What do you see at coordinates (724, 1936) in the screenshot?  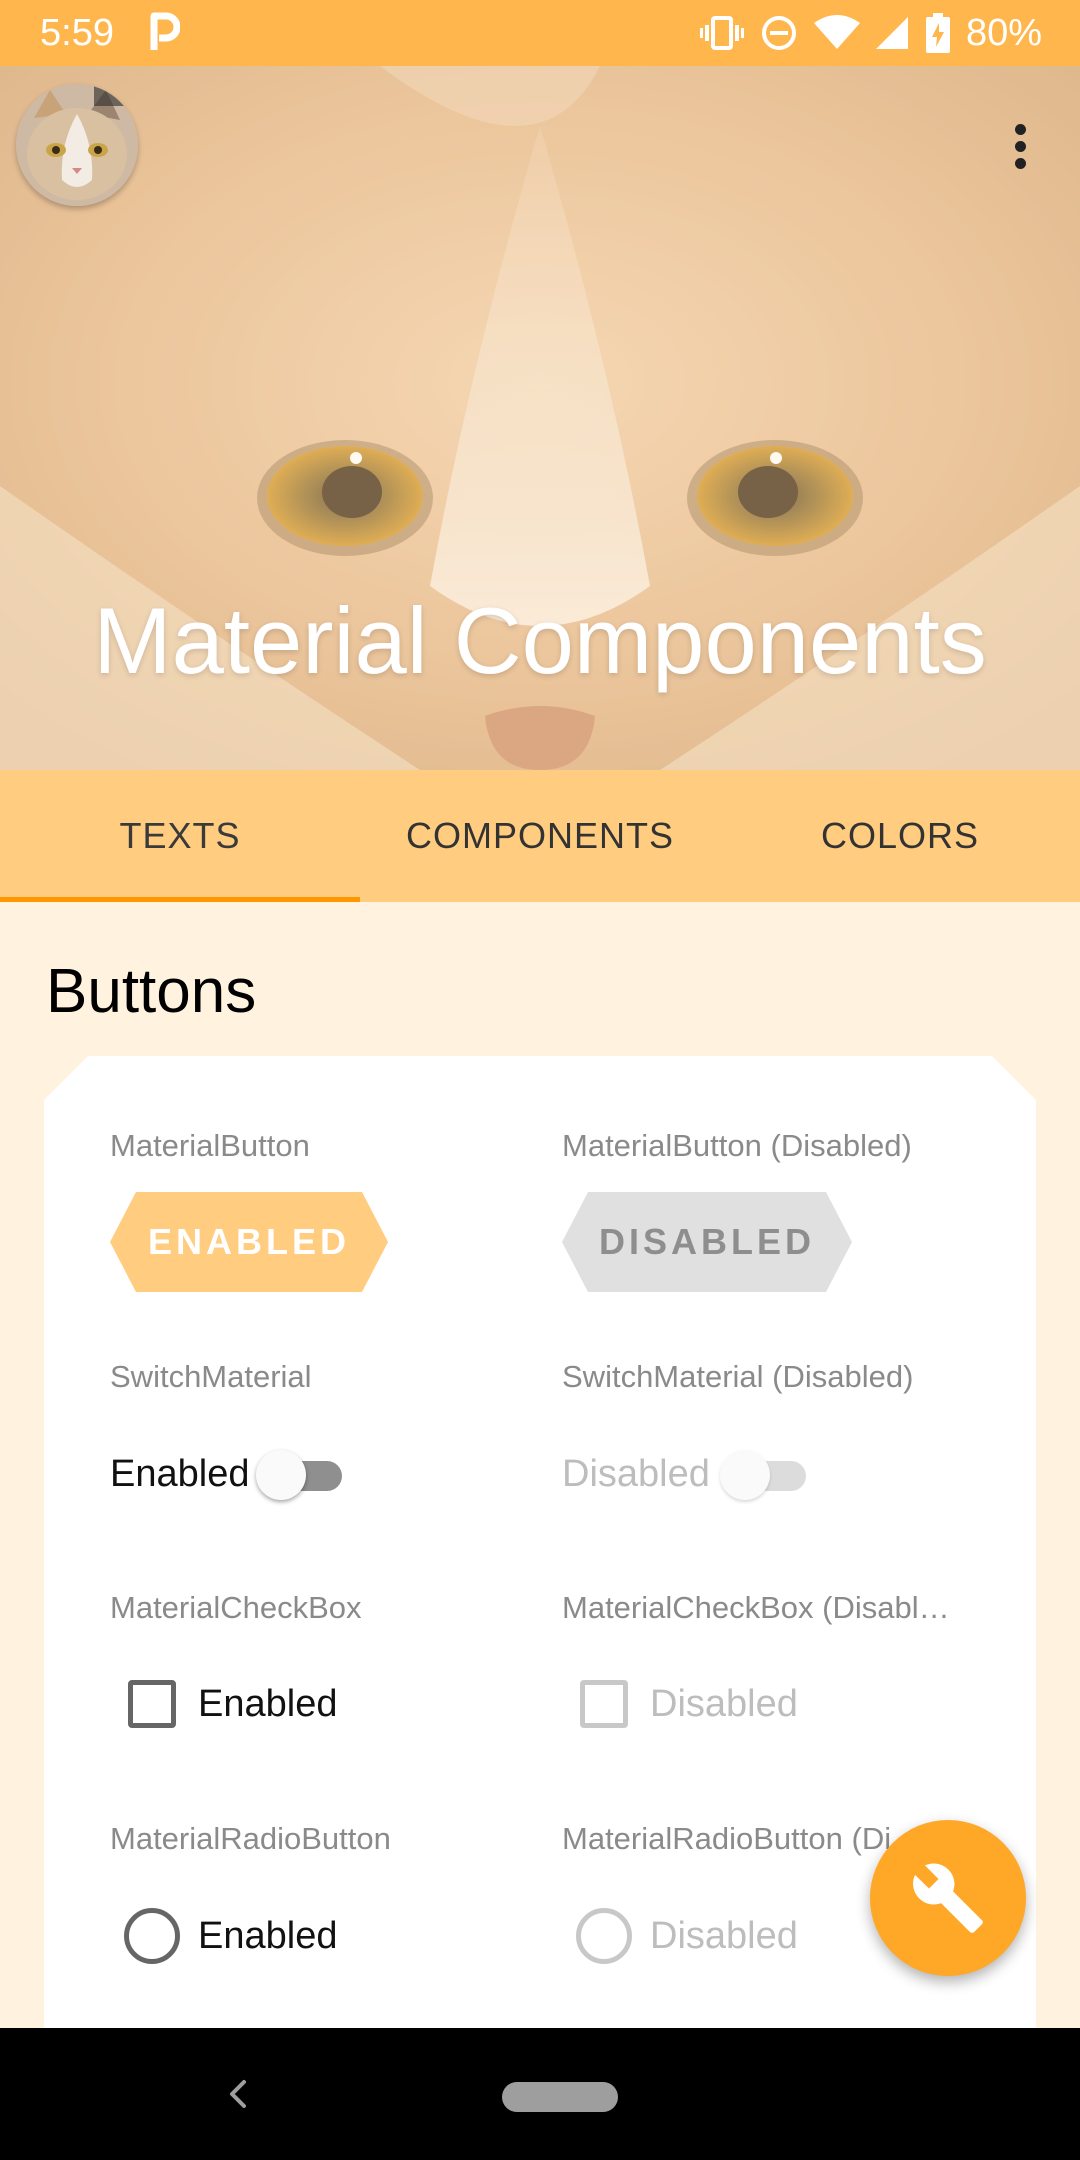 I see `radio-disabled-text: Disabled` at bounding box center [724, 1936].